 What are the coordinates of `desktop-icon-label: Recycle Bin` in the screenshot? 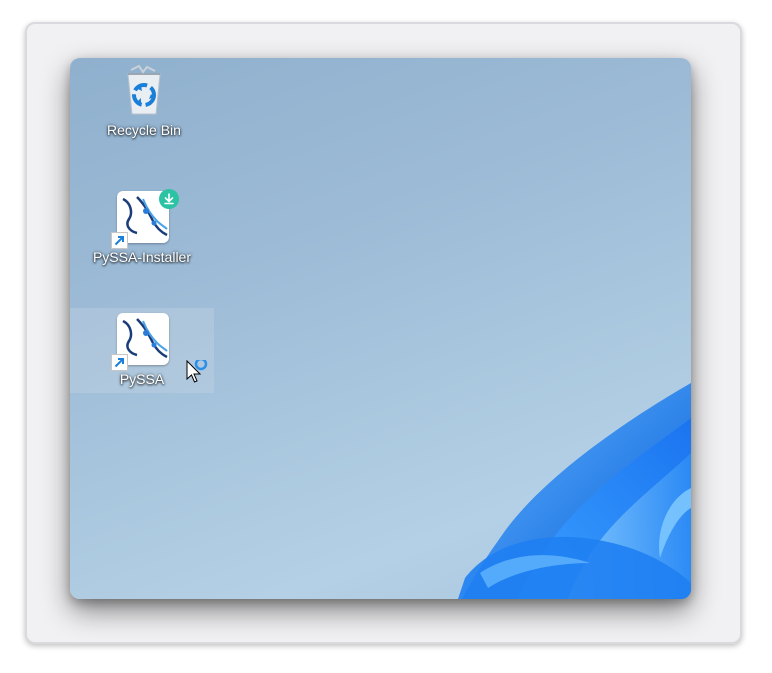 It's located at (144, 130).